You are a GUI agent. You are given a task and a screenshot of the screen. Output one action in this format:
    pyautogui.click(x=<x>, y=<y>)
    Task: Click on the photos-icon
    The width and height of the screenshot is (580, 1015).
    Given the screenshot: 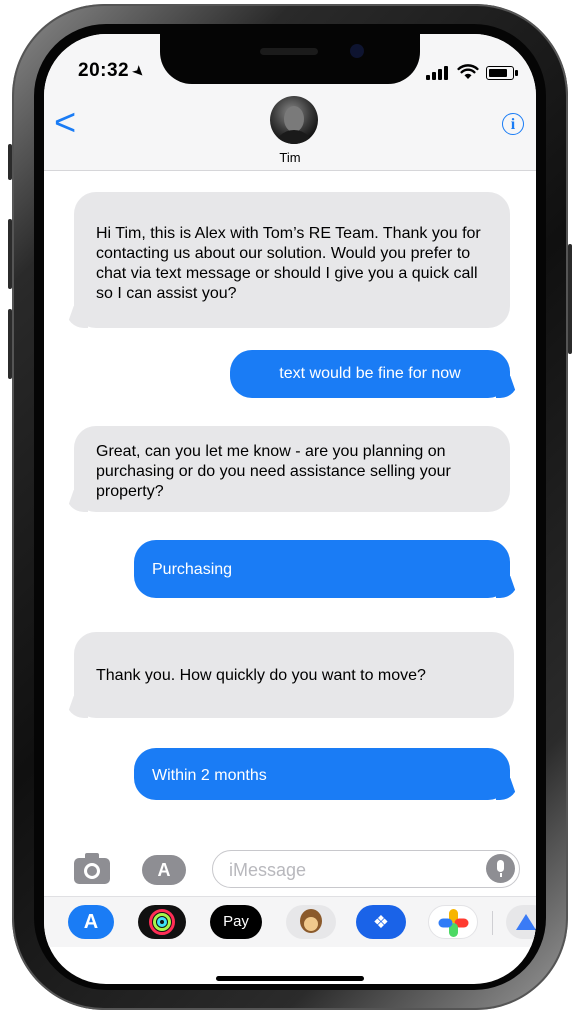 What is the action you would take?
    pyautogui.click(x=453, y=922)
    